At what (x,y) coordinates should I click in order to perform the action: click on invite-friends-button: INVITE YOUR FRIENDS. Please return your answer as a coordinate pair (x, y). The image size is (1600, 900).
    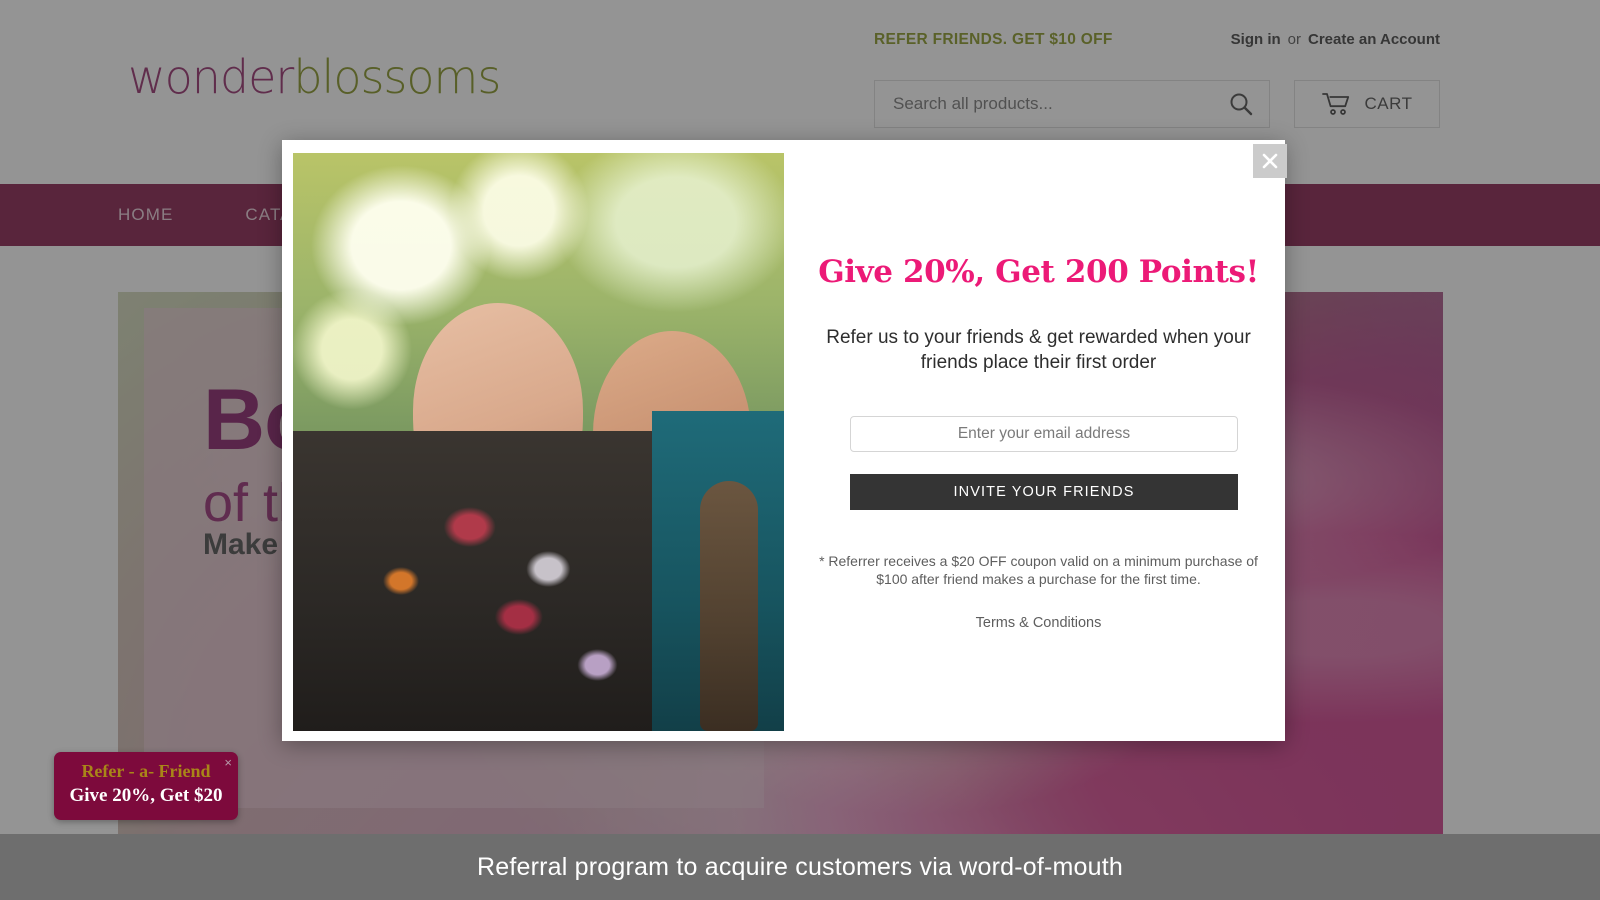
    Looking at the image, I should click on (1044, 492).